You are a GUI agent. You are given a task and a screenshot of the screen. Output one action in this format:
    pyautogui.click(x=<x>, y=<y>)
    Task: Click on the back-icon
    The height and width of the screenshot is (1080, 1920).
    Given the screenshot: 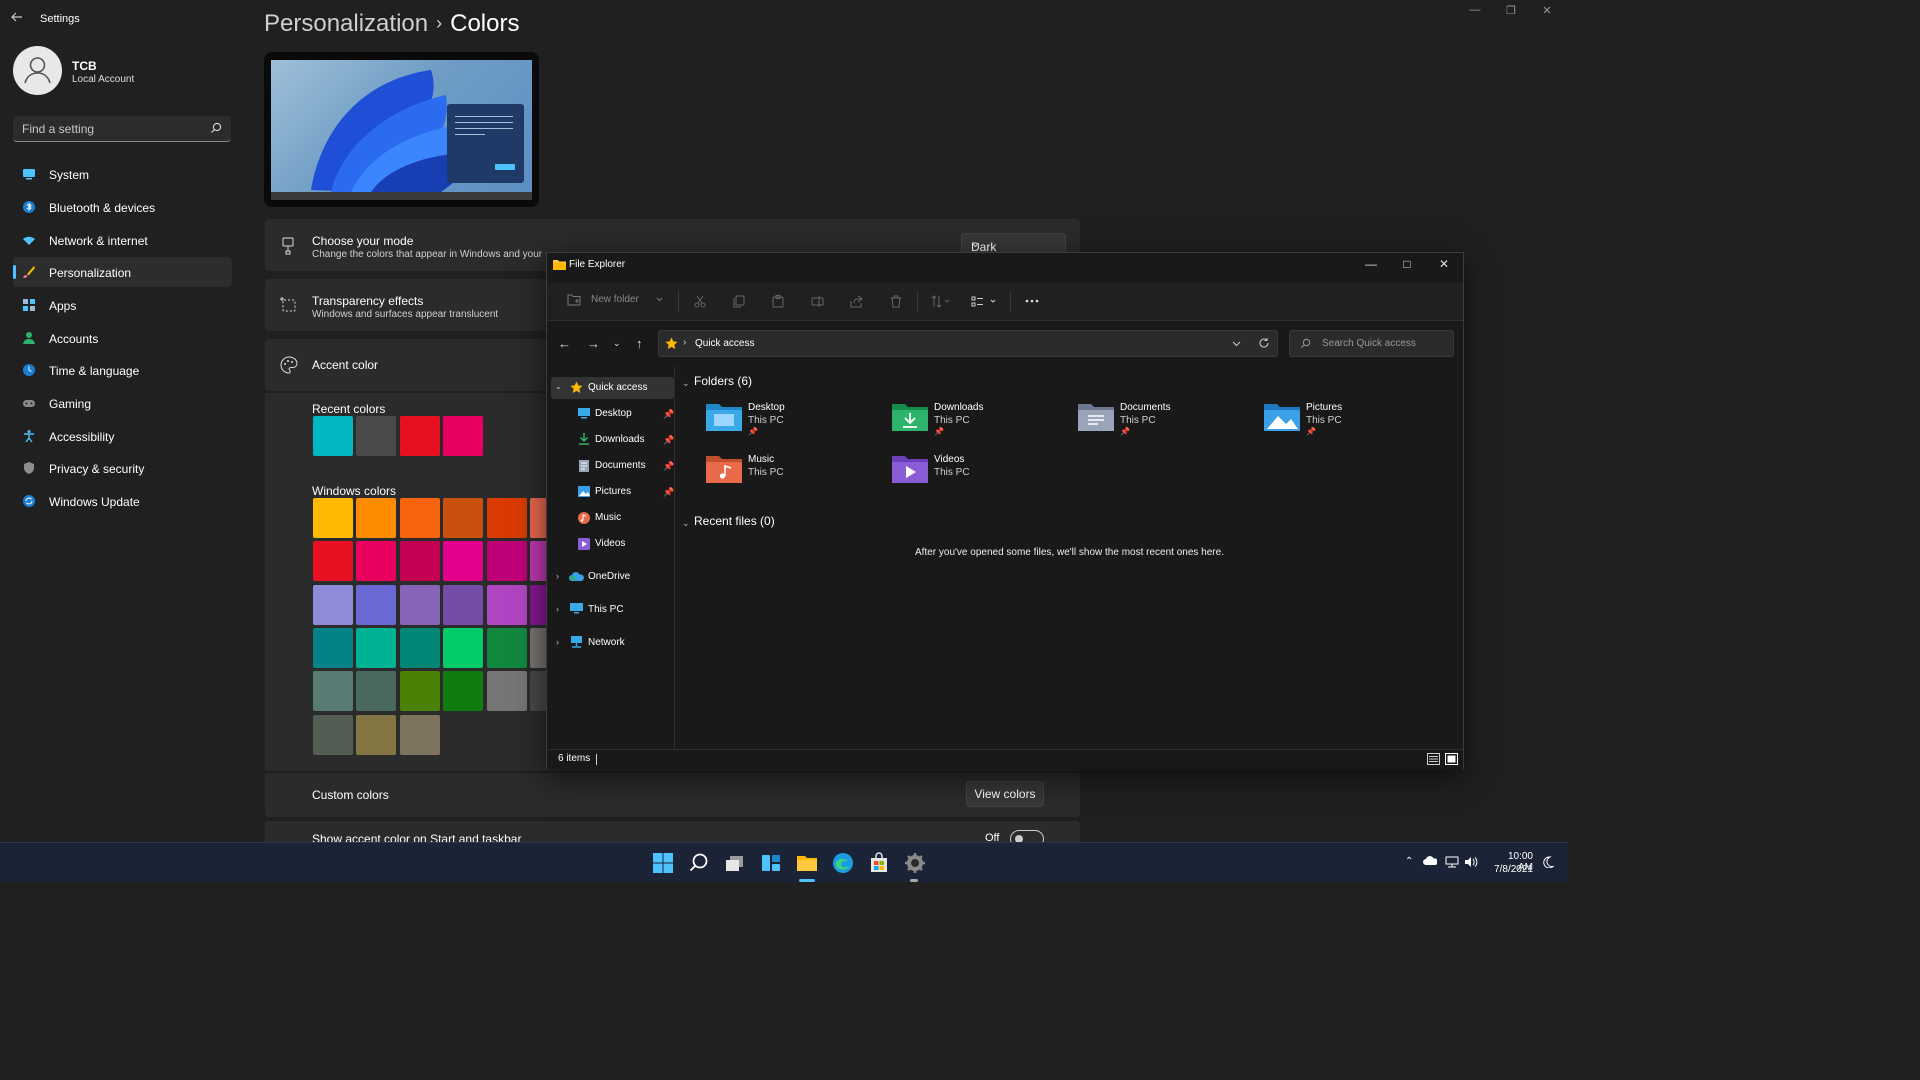 What is the action you would take?
    pyautogui.click(x=20, y=20)
    